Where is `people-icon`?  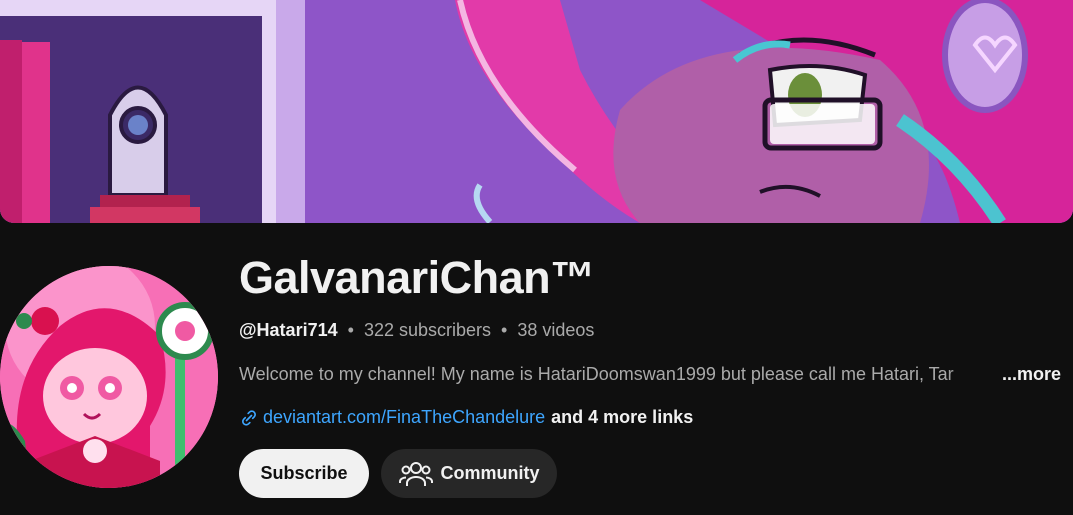 people-icon is located at coordinates (415, 474).